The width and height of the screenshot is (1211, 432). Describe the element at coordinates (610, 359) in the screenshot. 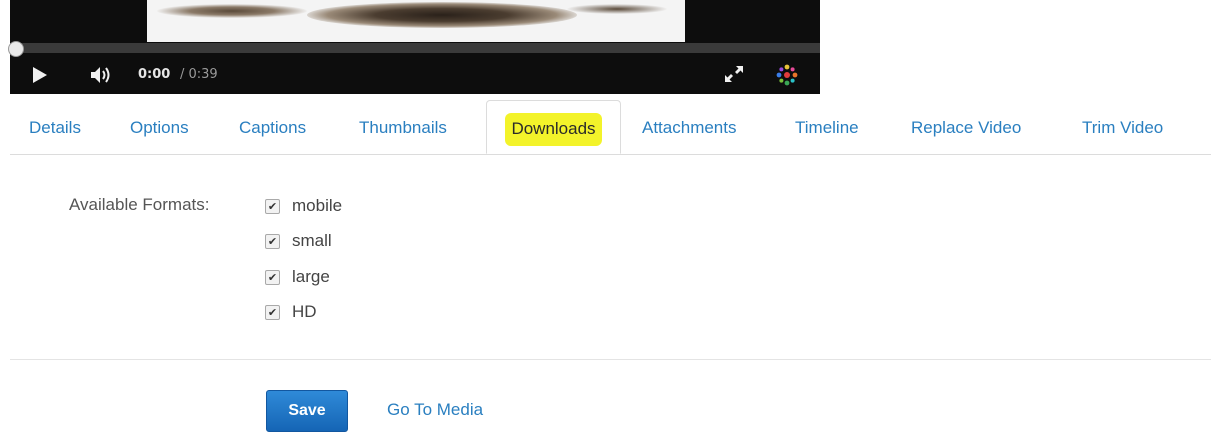

I see `section-divider` at that location.